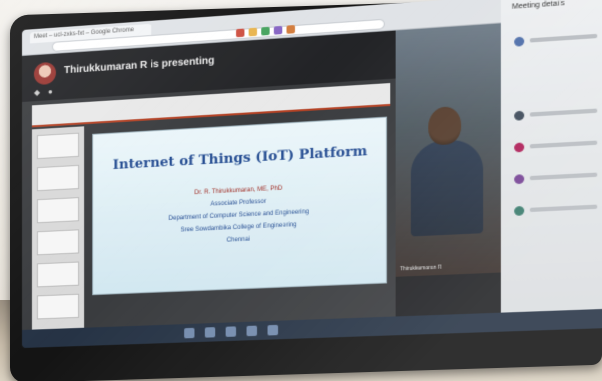 This screenshot has width=602, height=381. Describe the element at coordinates (139, 66) in the screenshot. I see `presenting-banner: Thirukkumaran R is presenting` at that location.